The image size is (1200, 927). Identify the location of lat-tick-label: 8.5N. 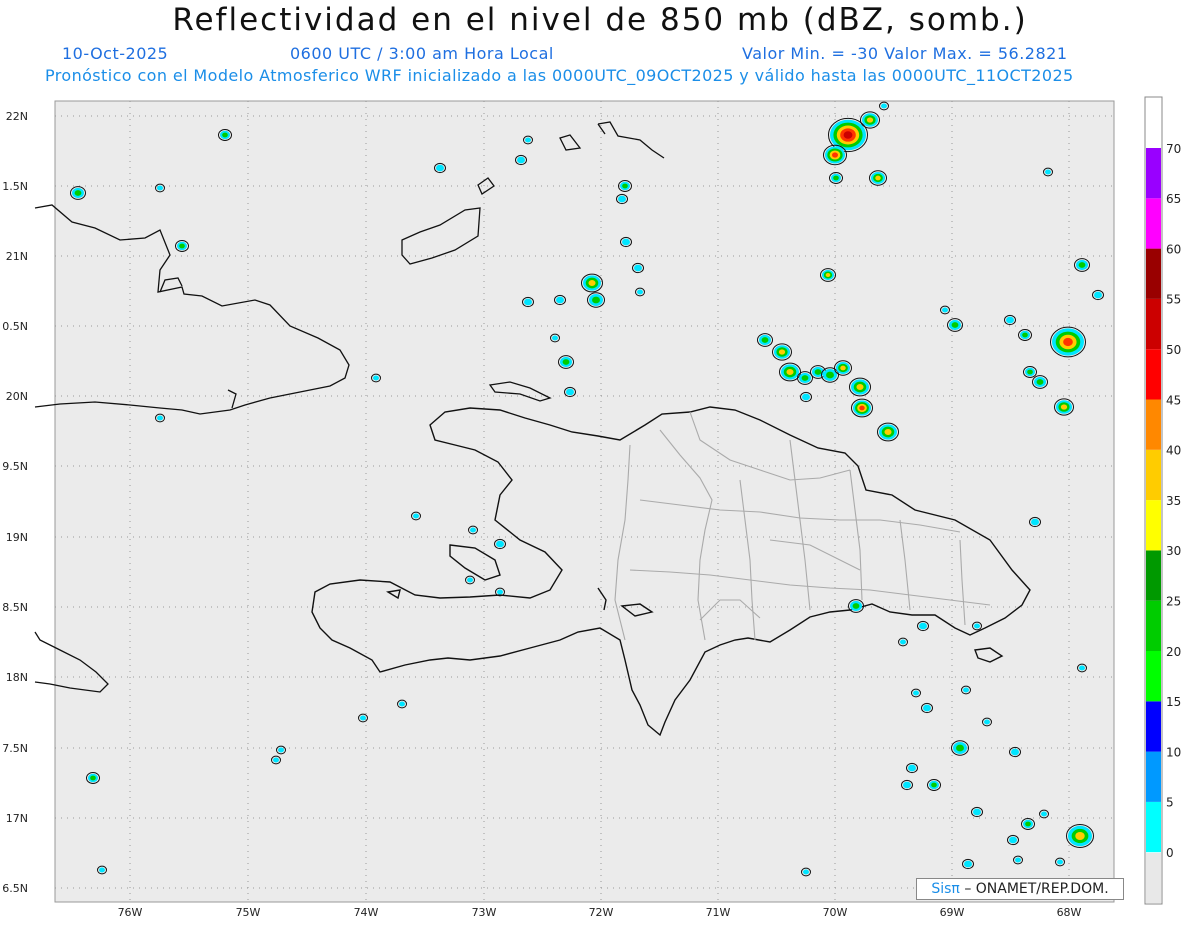
(15, 607).